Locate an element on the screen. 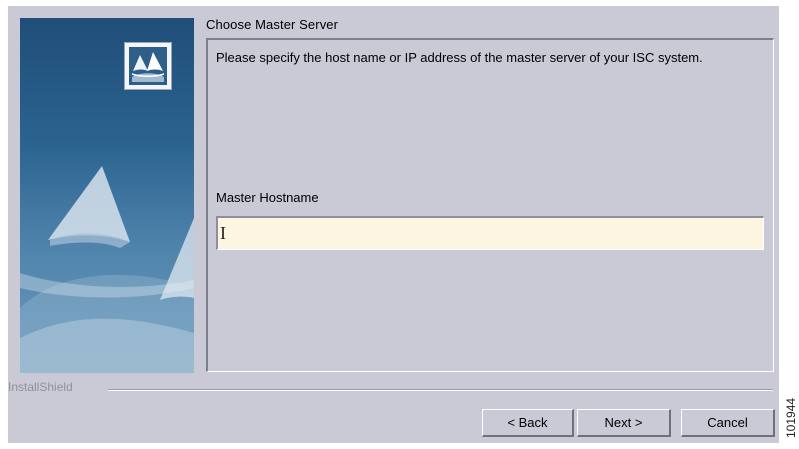 Image resolution: width=799 pixels, height=449 pixels. page-title: Choose Master Server is located at coordinates (272, 24).